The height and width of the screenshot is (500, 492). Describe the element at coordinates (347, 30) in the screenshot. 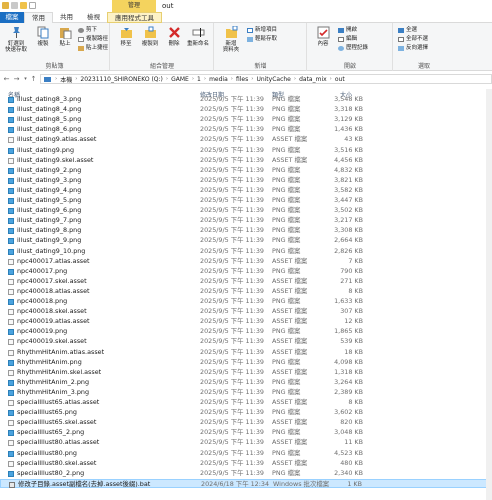

I see `open-button: 開啟` at that location.